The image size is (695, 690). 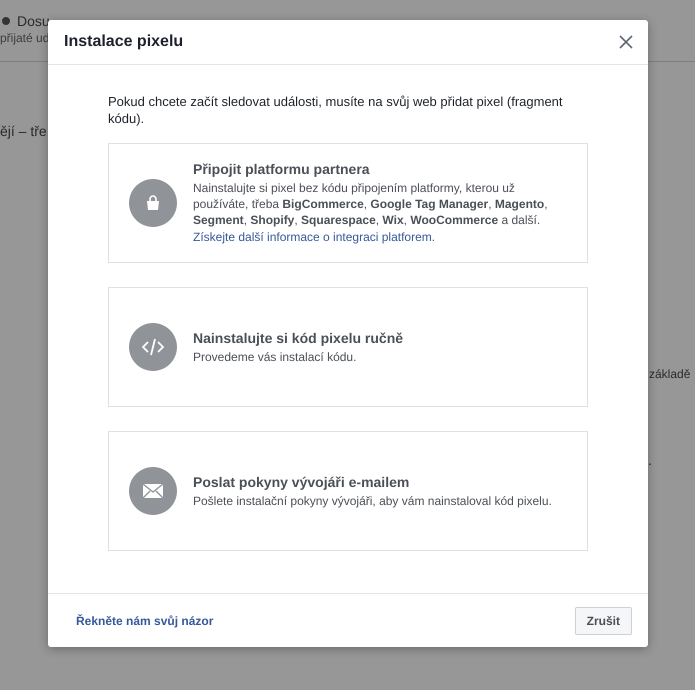 I want to click on option-title: Nainstalujte si kód pixelu ručně, so click(x=298, y=338).